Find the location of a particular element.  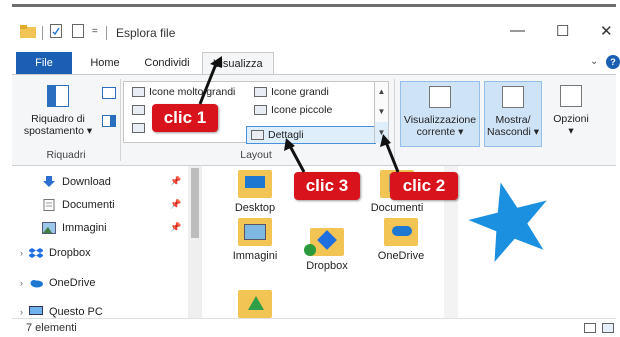

navigation-pane-label-2: spostamento ▾ is located at coordinates (58, 131).